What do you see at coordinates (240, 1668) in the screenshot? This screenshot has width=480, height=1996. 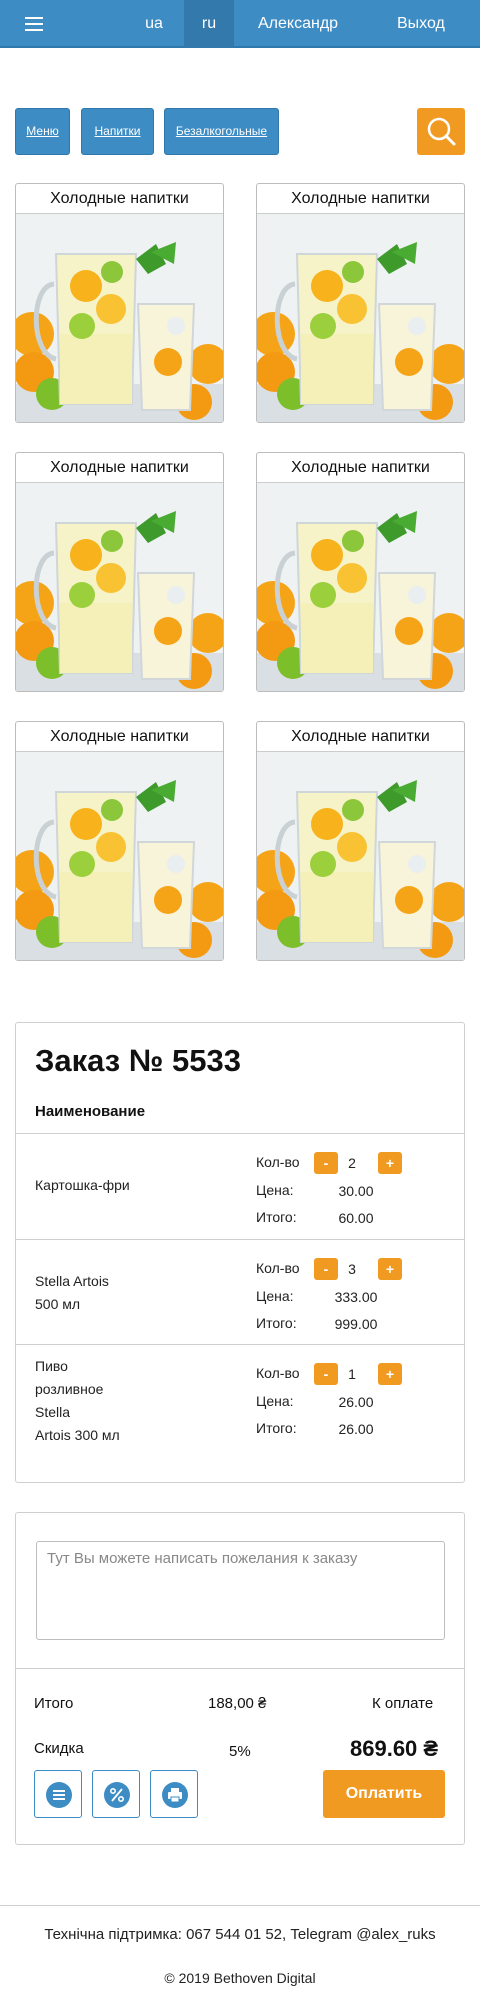 I see `divider` at bounding box center [240, 1668].